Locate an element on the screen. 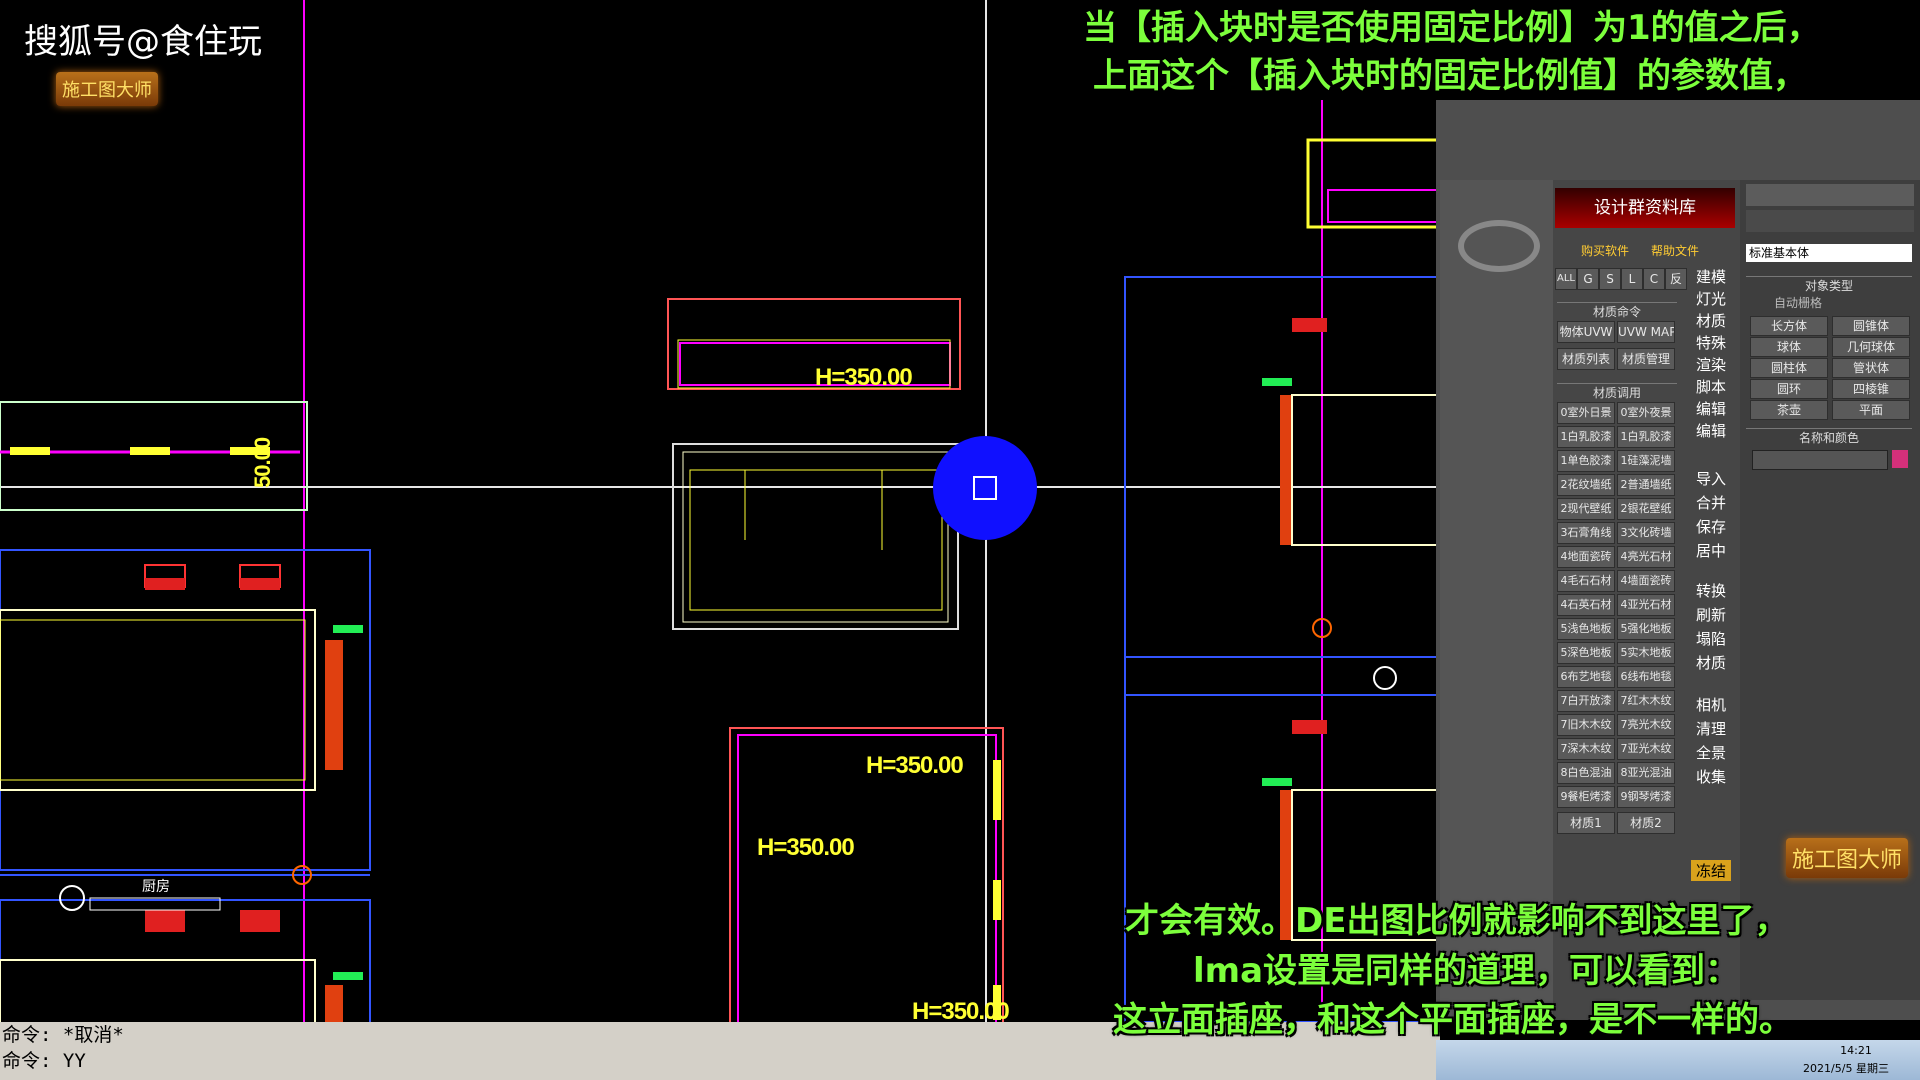 Image resolution: width=1920 pixels, height=1080 pixels. material-list-button: 材质列表 is located at coordinates (1586, 359).